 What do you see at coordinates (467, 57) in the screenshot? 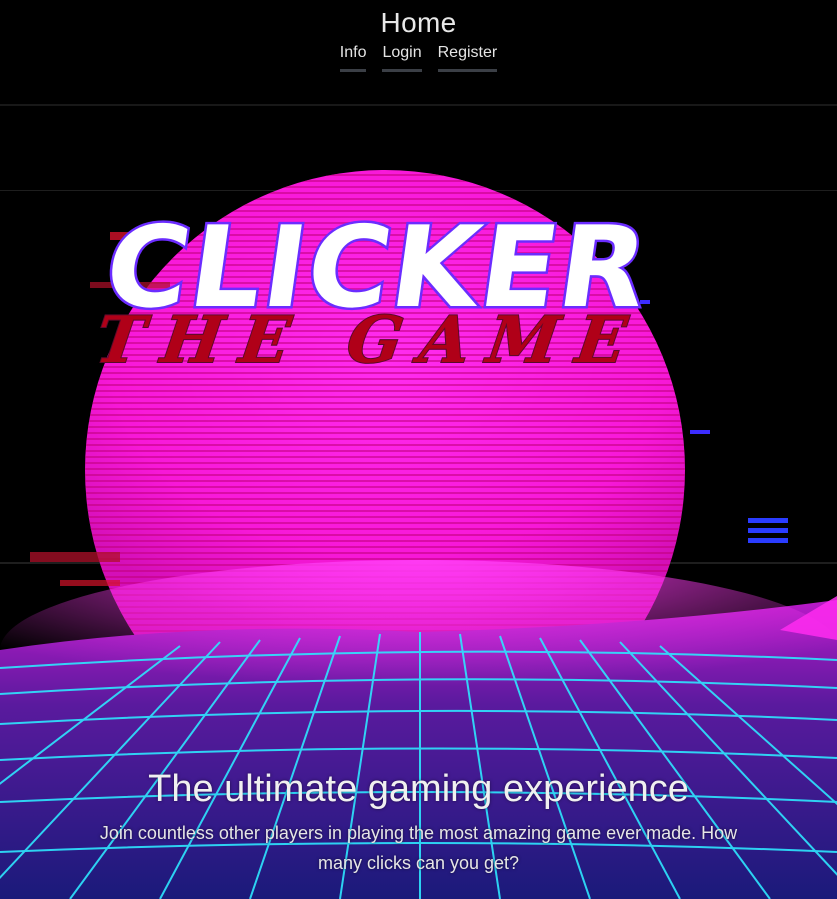
I see `nav-link-register: Register` at bounding box center [467, 57].